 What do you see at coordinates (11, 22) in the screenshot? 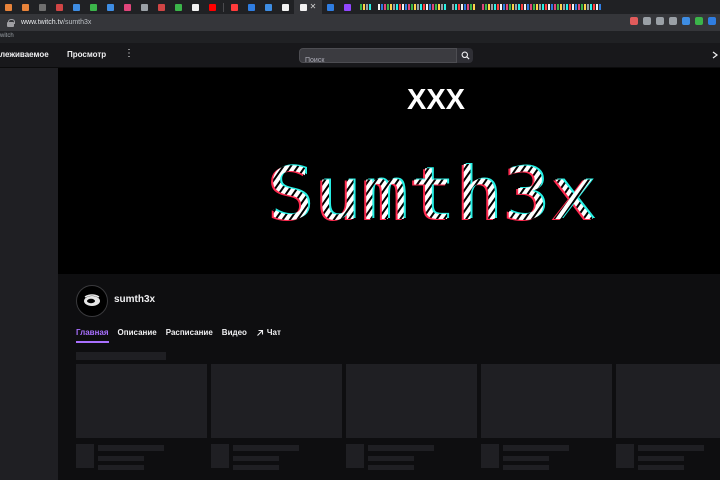
I see `lock-icon` at bounding box center [11, 22].